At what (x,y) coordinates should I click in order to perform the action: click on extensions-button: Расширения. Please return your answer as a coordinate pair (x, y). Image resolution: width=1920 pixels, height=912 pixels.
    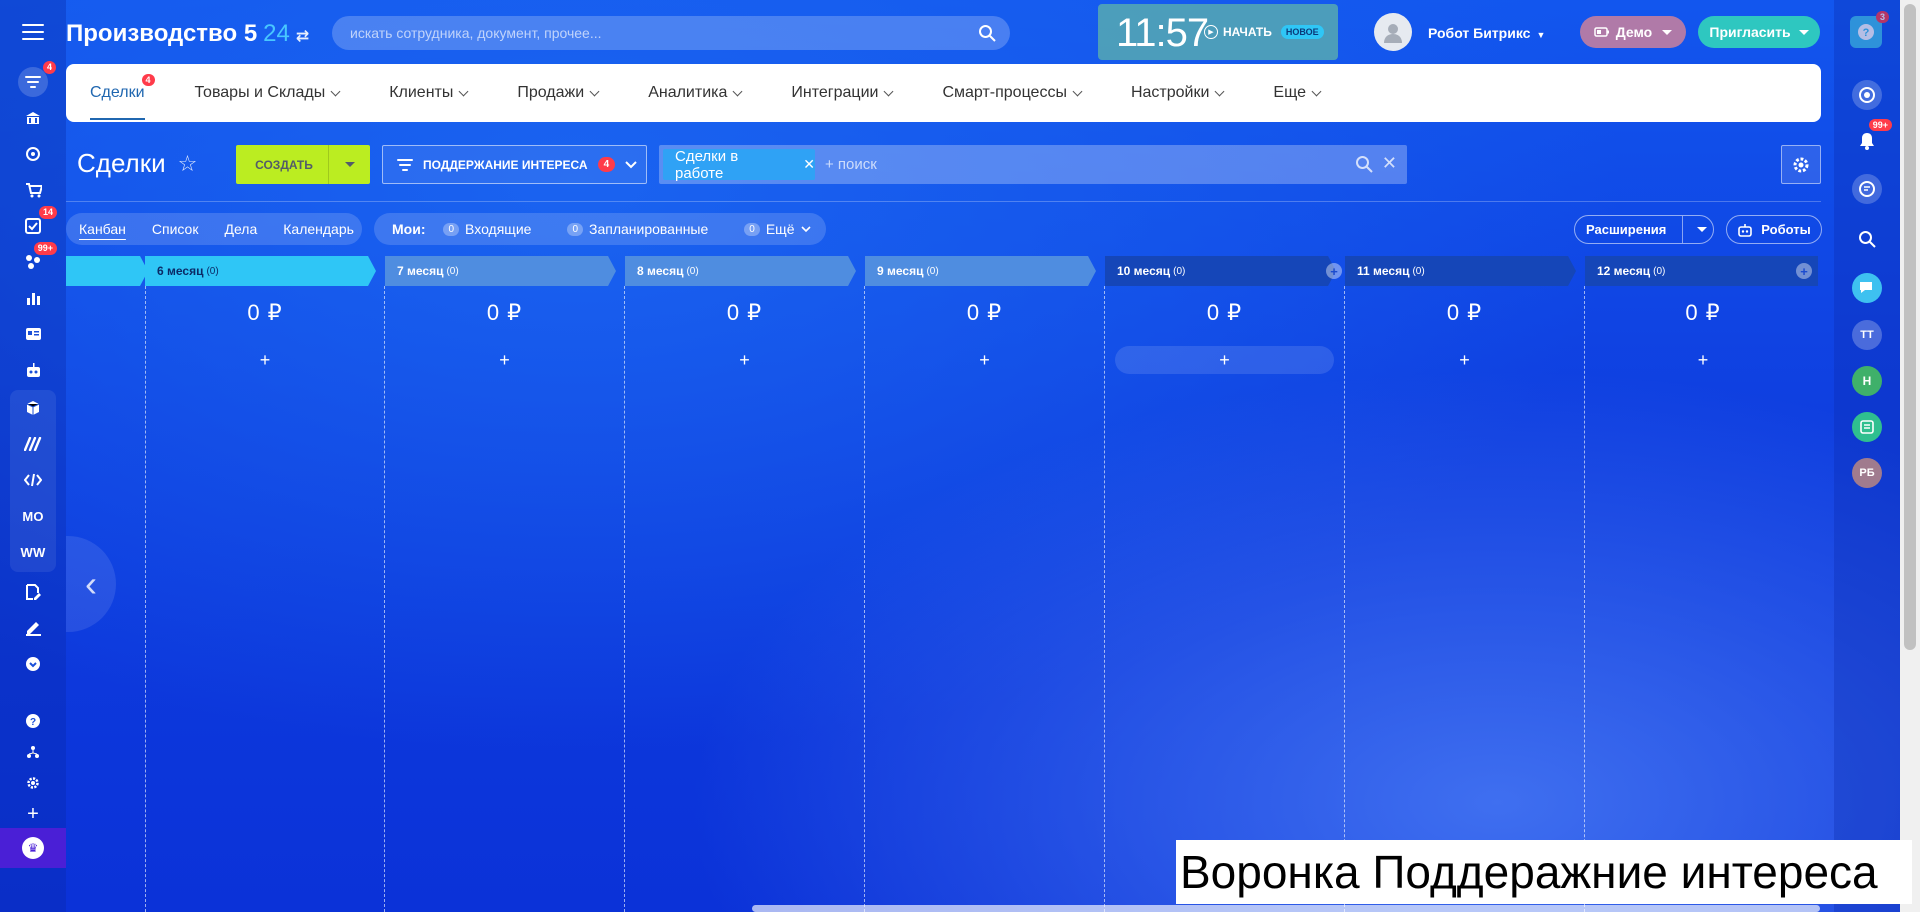
    Looking at the image, I should click on (1644, 229).